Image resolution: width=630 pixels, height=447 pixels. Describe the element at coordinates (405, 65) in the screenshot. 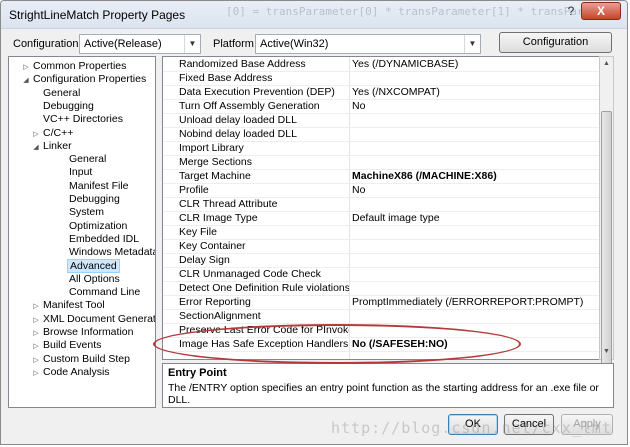

I see `property-value: Yes (/DYNAMICBASE)` at that location.